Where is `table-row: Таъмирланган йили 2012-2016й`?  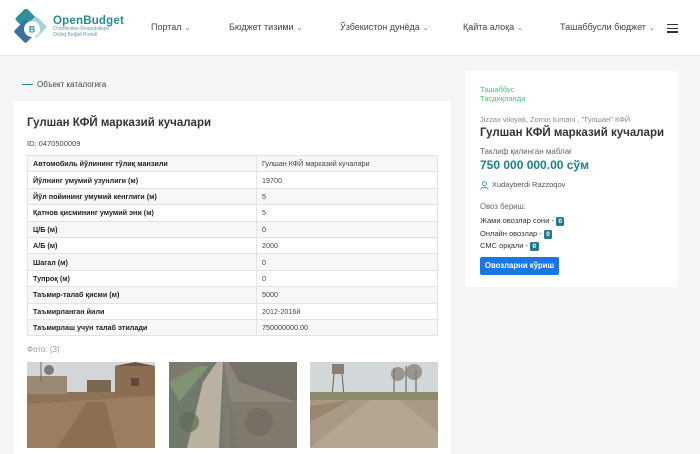
table-row: Таъмирланган йили 2012-2016й is located at coordinates (232, 311).